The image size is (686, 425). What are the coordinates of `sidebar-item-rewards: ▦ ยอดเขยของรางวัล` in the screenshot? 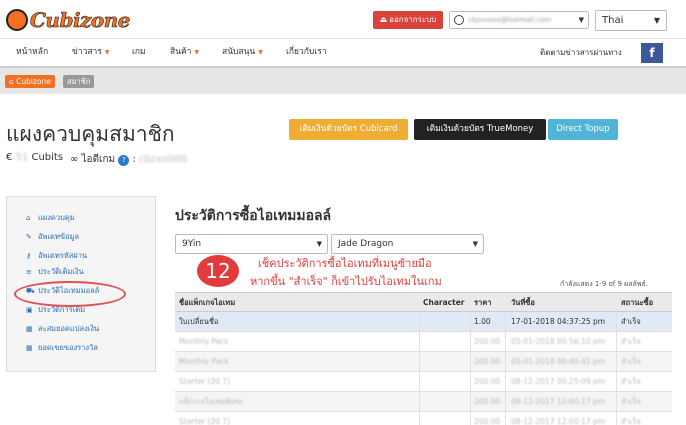 It's located at (62, 348).